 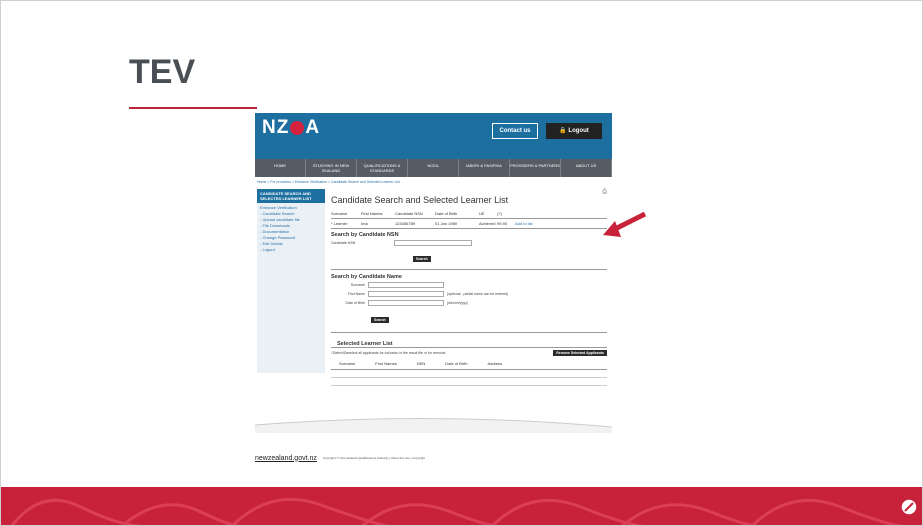 What do you see at coordinates (406, 293) in the screenshot?
I see `first-name-input` at bounding box center [406, 293].